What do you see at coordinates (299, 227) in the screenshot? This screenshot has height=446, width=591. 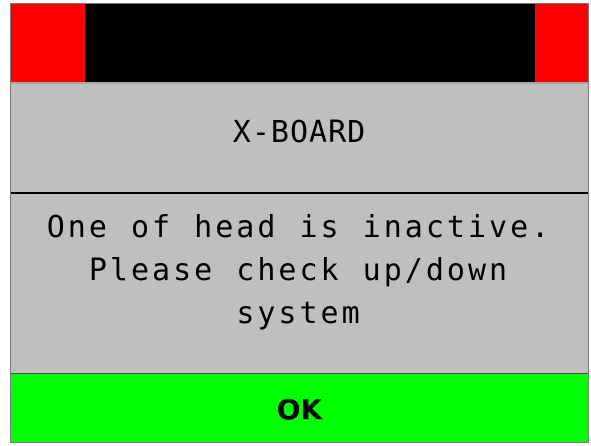 I see `message-line-1: One of head is inactive.` at bounding box center [299, 227].